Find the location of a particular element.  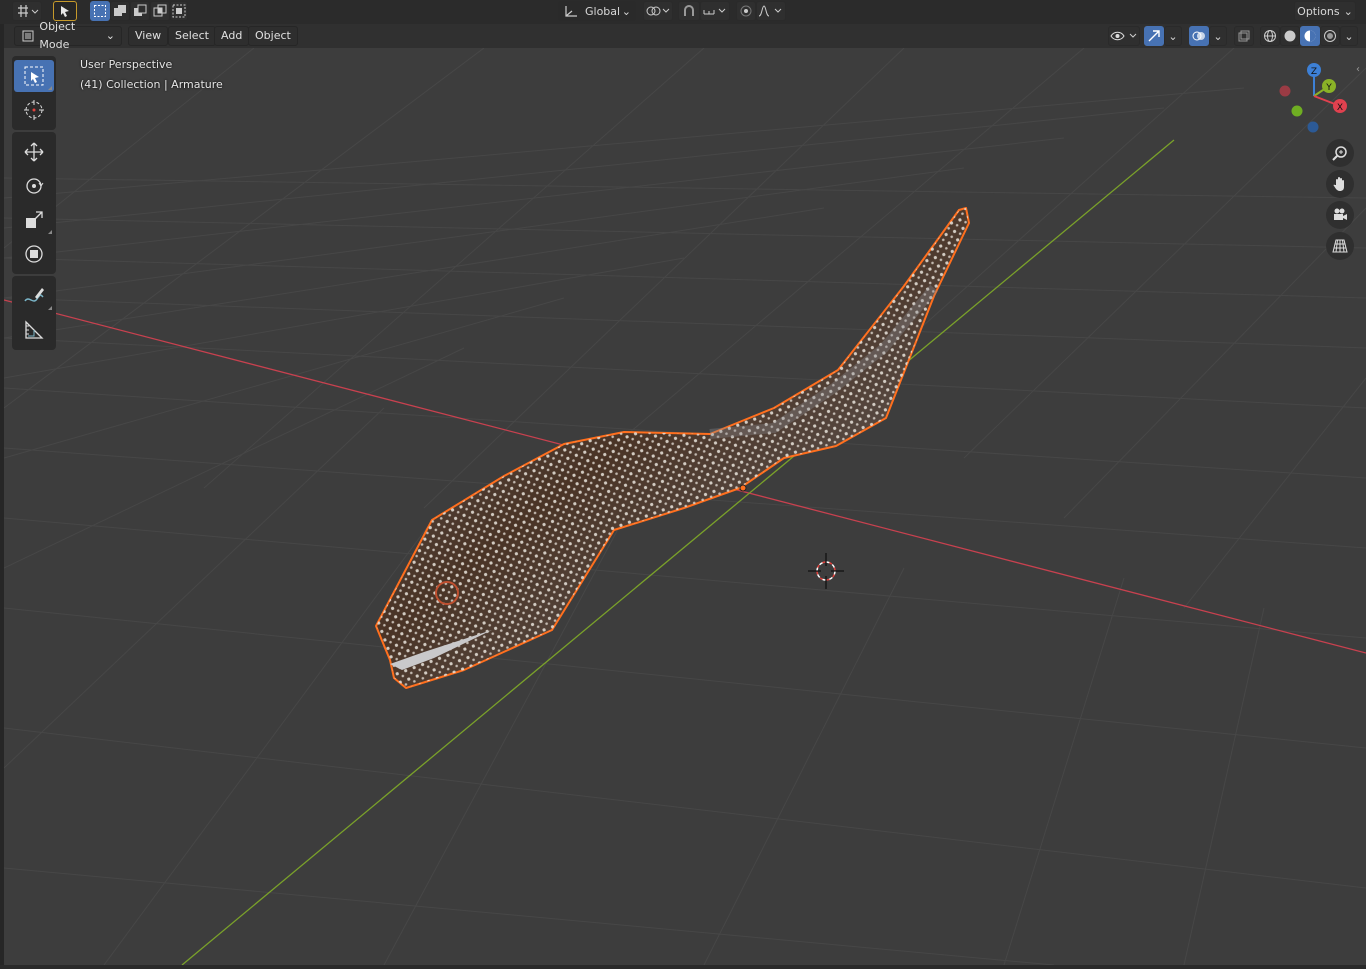

orientation-label: Global is located at coordinates (603, 11).